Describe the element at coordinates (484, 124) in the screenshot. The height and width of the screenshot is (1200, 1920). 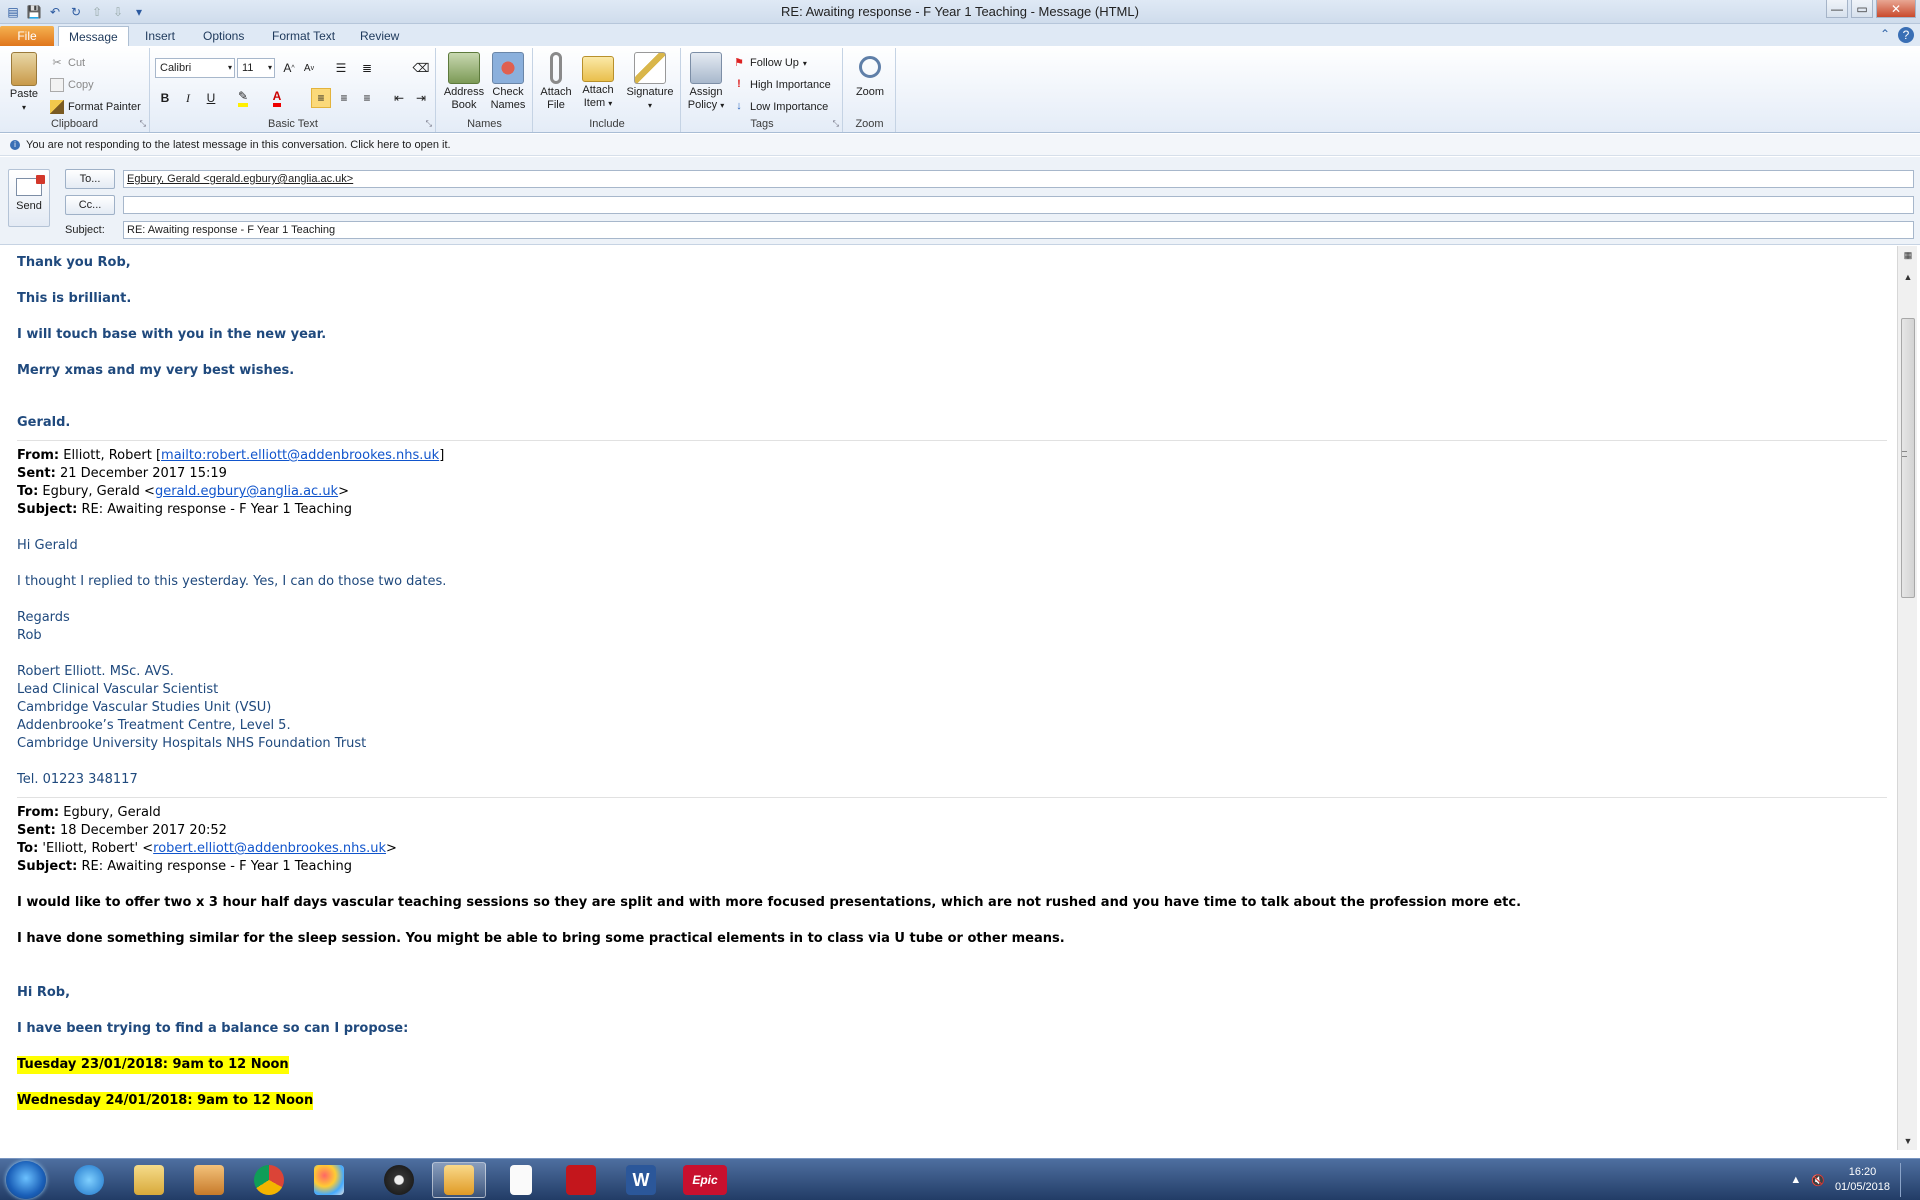
I see `names-label: Names` at that location.